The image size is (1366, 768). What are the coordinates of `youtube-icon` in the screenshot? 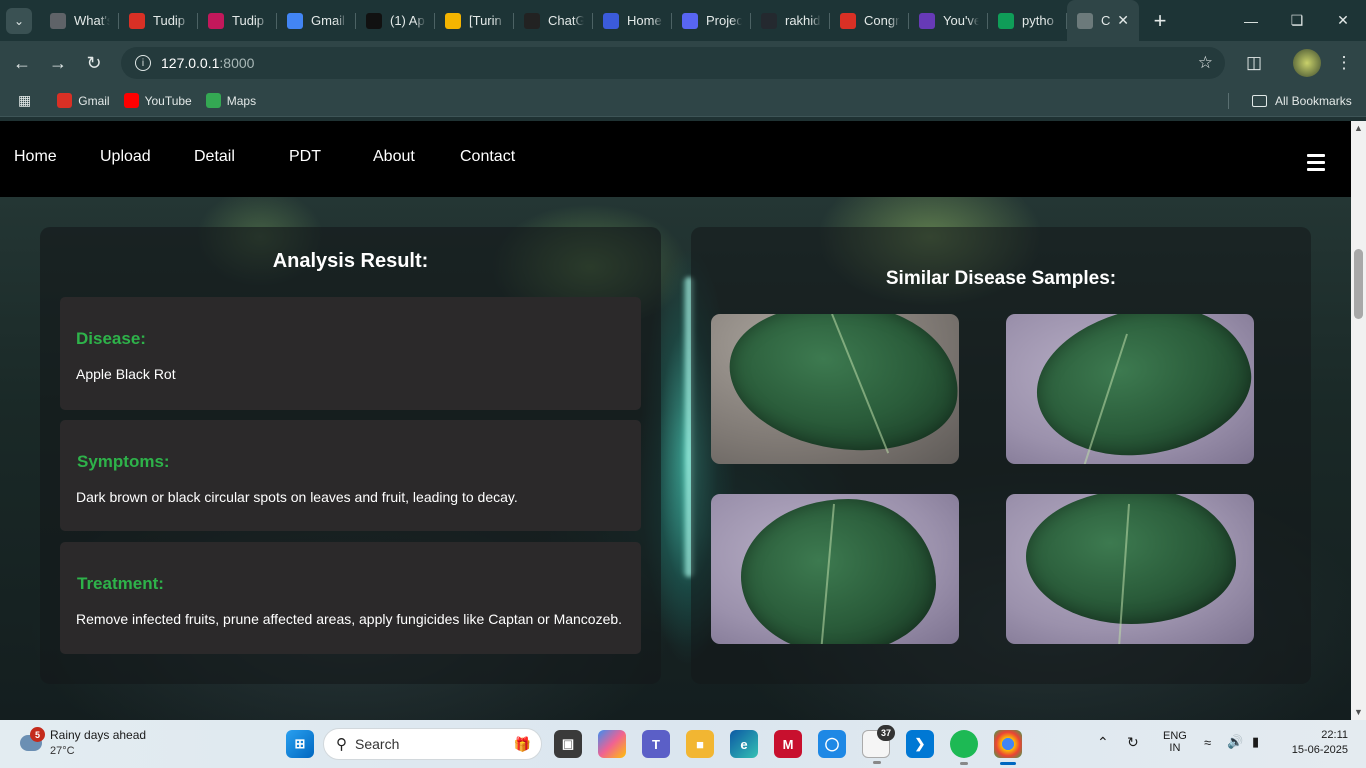 It's located at (131, 100).